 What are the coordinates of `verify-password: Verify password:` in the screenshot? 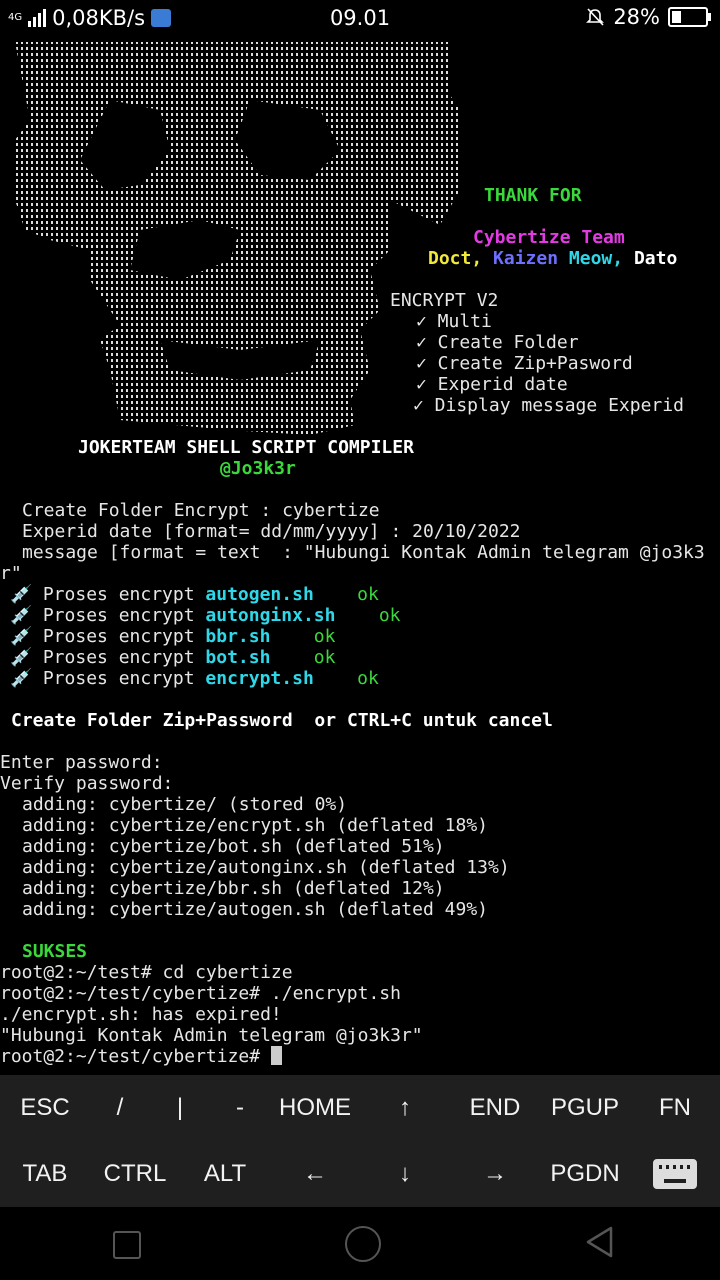 It's located at (87, 783).